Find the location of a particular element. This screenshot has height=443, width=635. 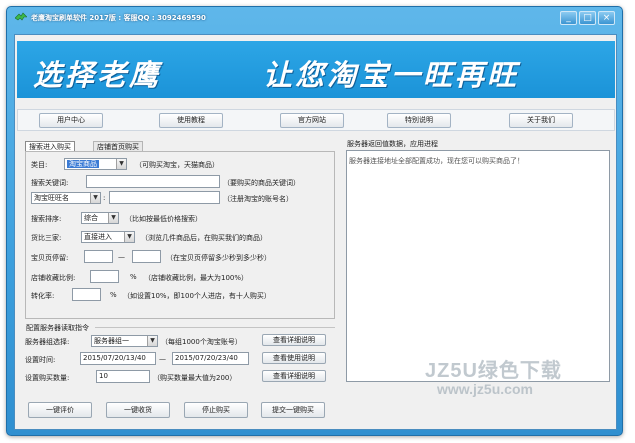

stay-dash: — is located at coordinates (121, 257).